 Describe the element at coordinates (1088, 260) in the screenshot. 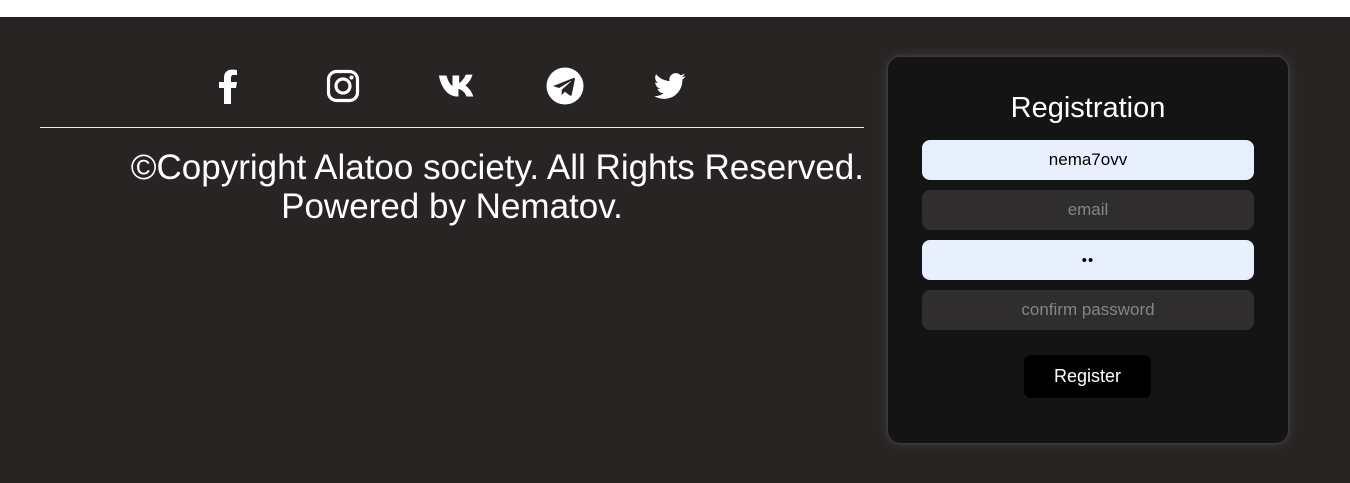

I see `password-field` at that location.